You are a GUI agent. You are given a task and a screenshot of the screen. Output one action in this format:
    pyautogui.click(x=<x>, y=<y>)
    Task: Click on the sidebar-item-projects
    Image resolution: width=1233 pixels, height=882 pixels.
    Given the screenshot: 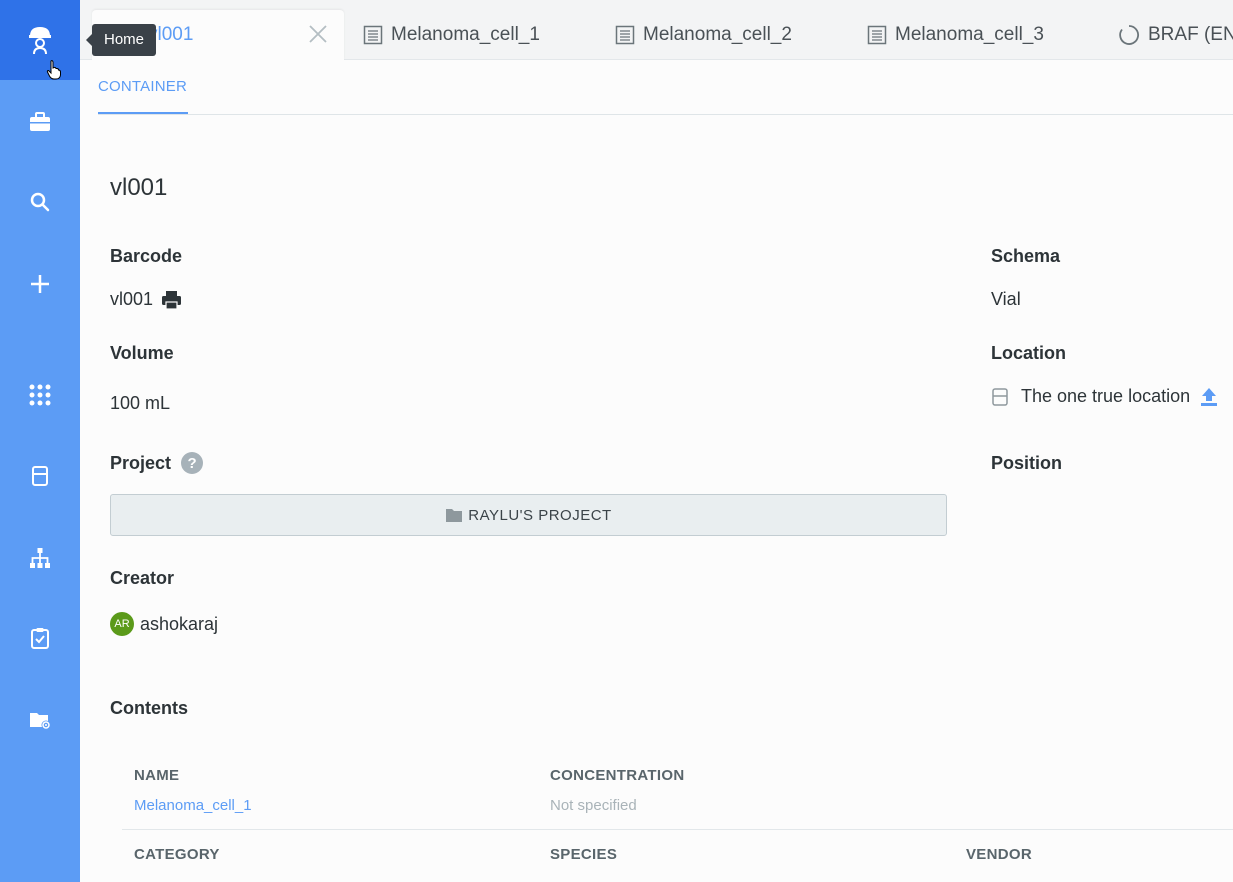 What is the action you would take?
    pyautogui.click(x=40, y=720)
    